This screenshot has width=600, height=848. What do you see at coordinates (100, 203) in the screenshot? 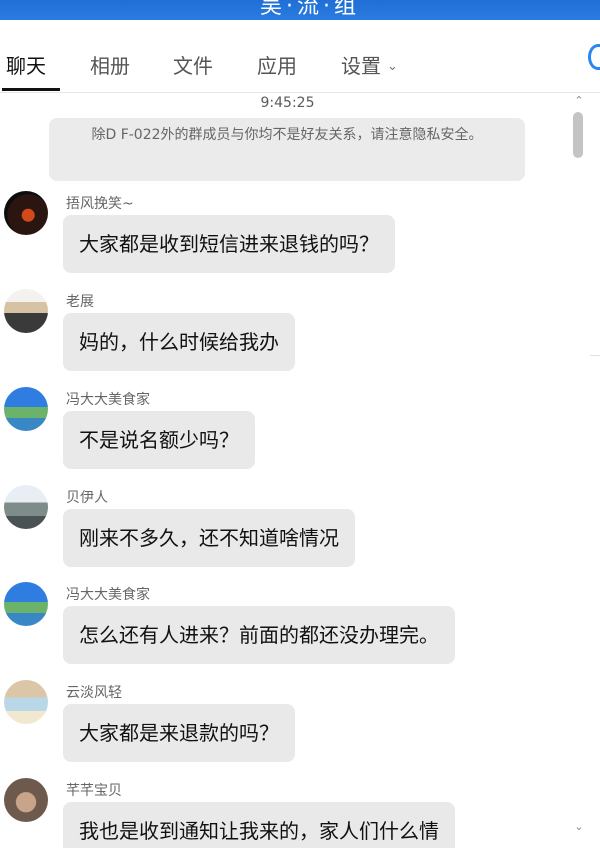
I see `sender-name: 捂风挽笑~` at bounding box center [100, 203].